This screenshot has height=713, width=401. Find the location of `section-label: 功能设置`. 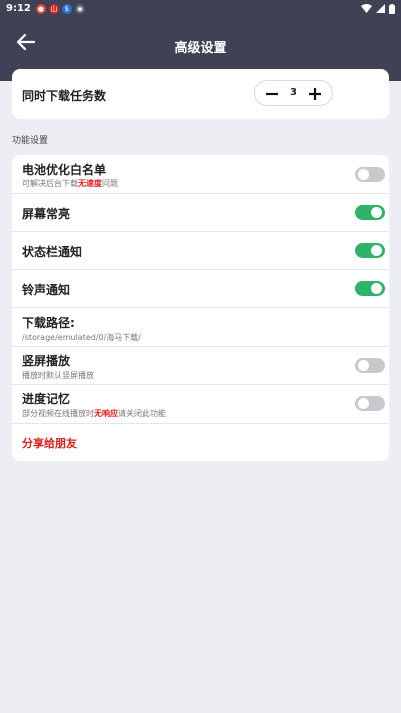

section-label: 功能设置 is located at coordinates (30, 141).